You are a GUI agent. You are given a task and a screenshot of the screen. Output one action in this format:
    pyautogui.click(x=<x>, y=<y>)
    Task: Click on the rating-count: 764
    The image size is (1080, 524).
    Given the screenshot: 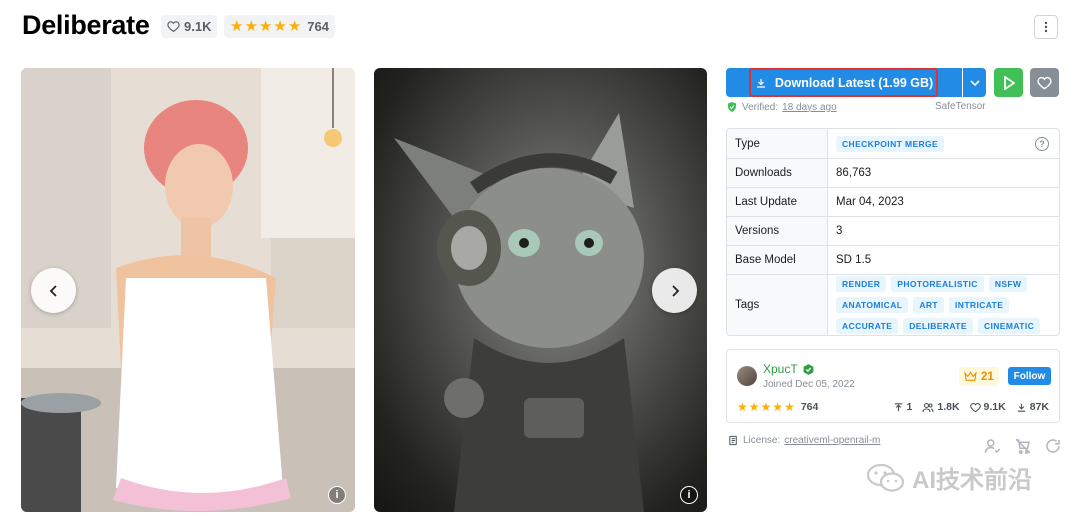 What is the action you would take?
    pyautogui.click(x=318, y=26)
    